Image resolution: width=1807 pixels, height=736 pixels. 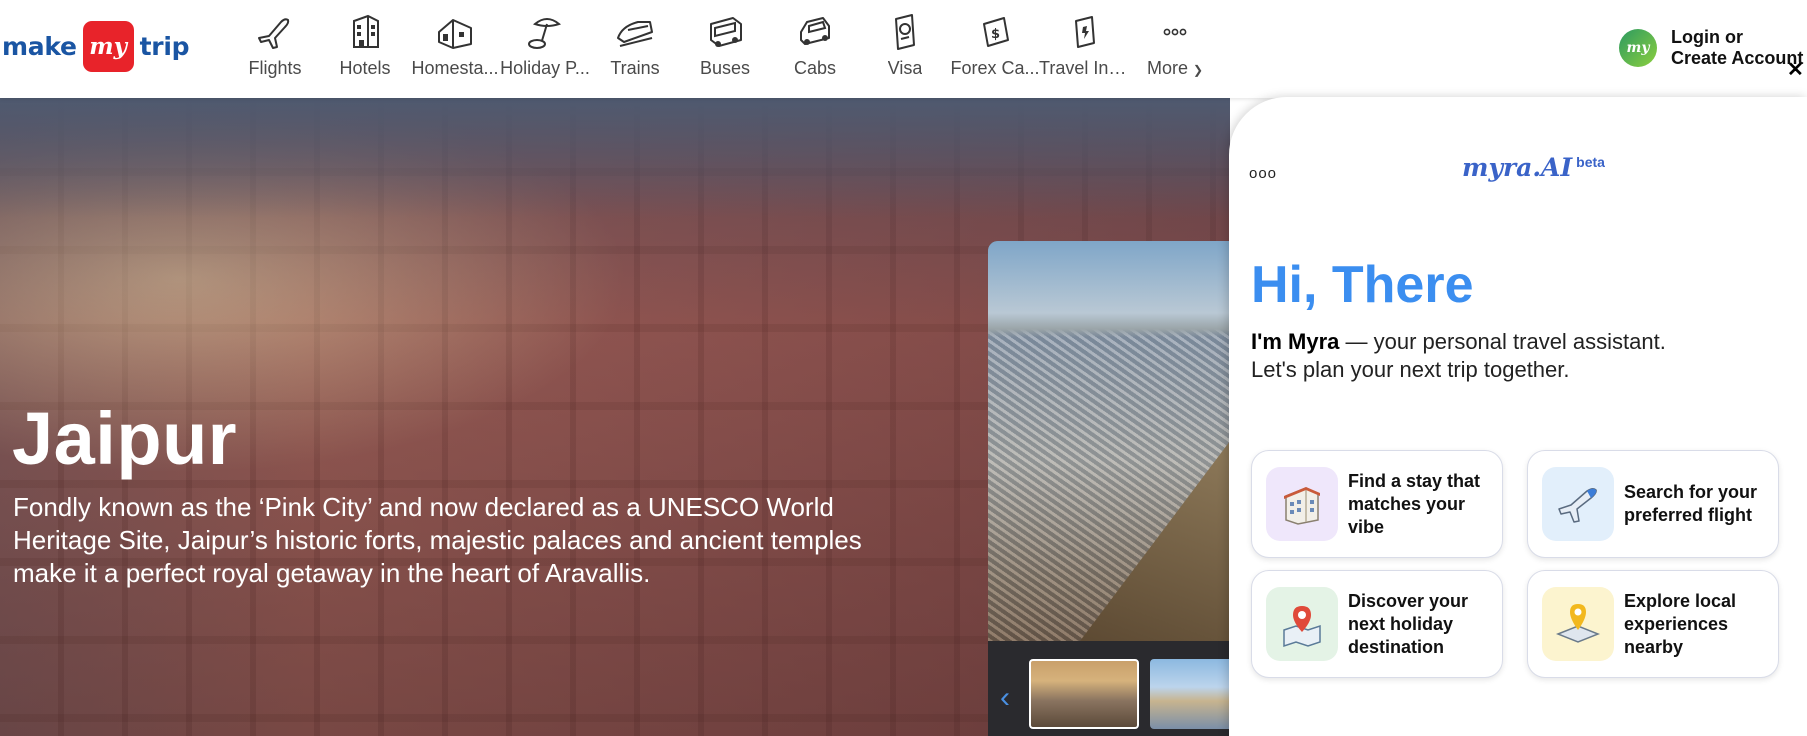 I want to click on beta-badge: beta, so click(x=1590, y=161).